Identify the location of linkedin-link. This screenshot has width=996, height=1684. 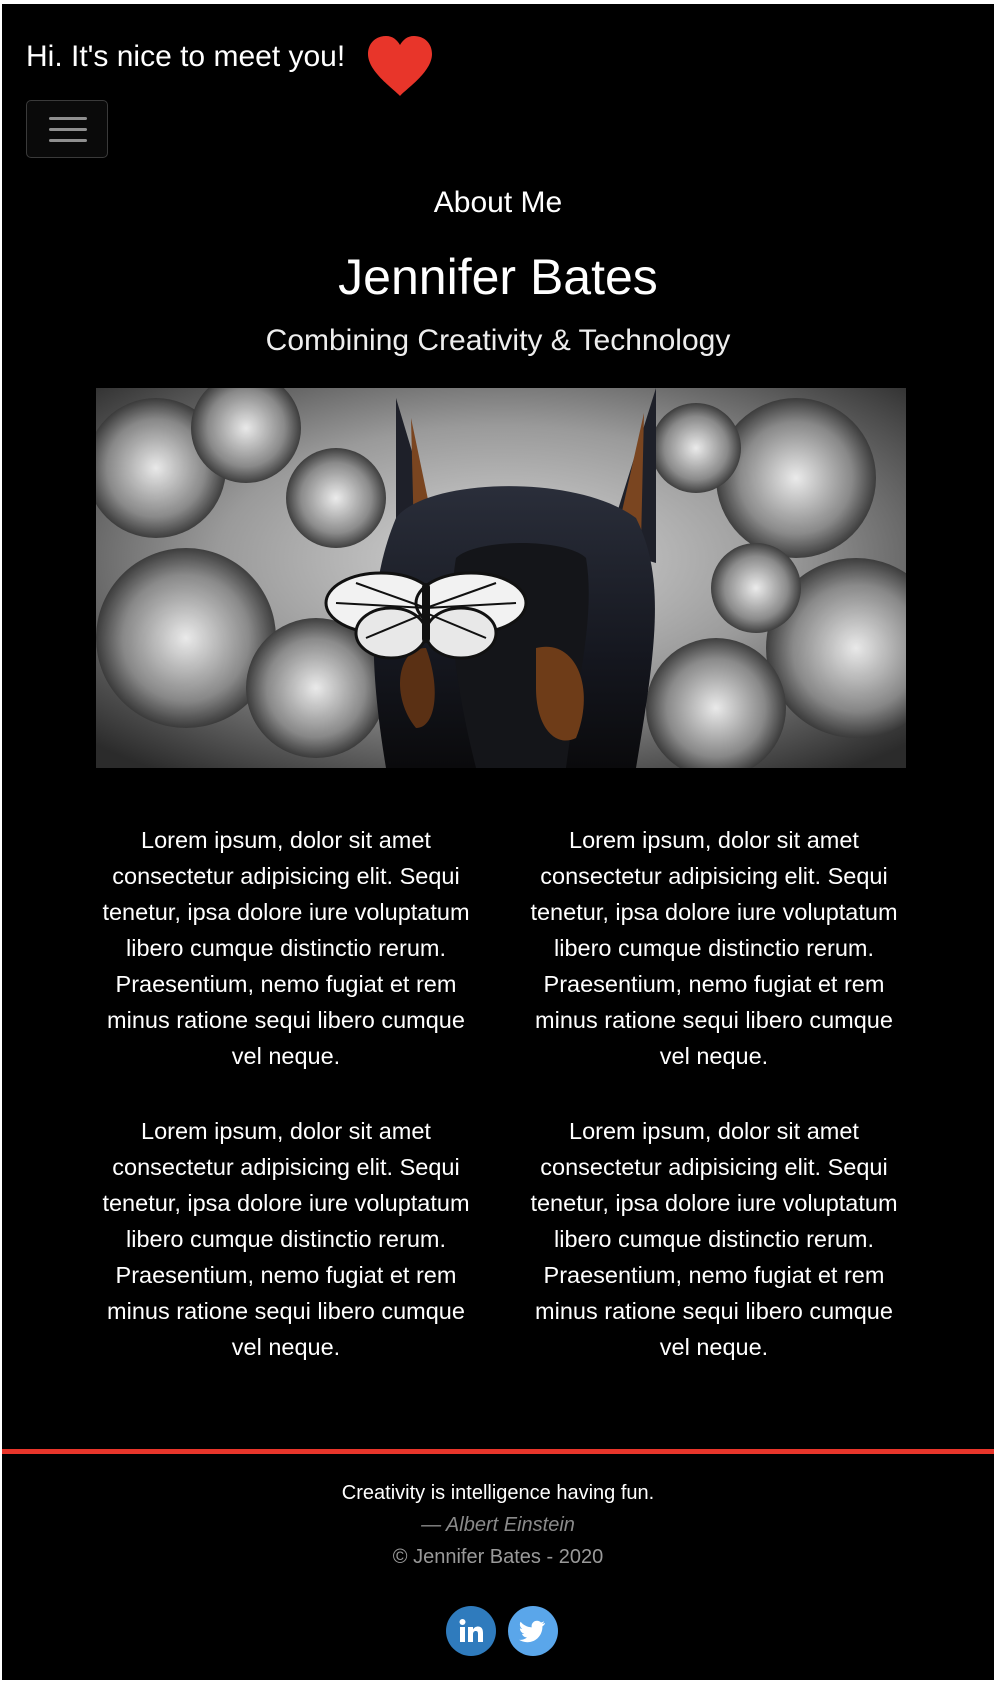
(471, 1631).